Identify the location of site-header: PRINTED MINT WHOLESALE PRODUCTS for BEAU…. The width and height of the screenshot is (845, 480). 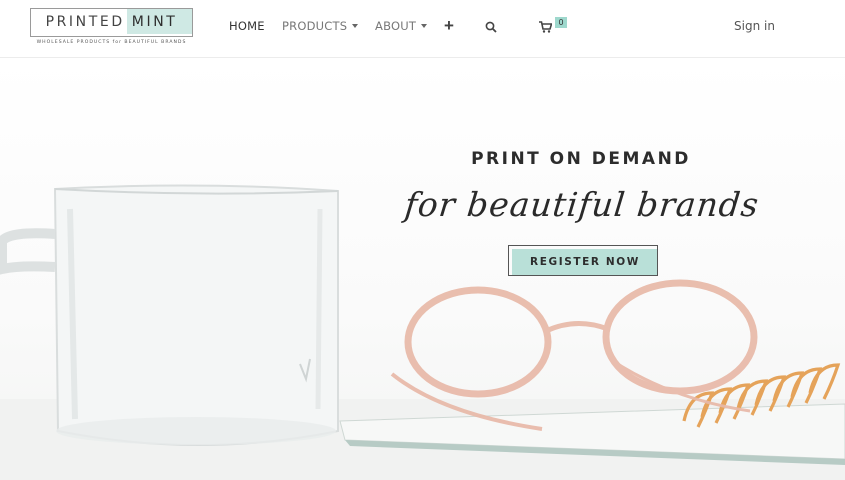
(422, 29).